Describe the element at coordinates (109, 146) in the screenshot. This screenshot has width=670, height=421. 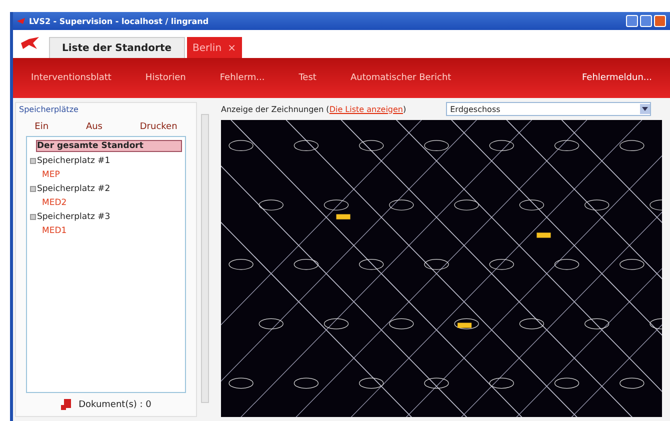
I see `tree-item: Der gesamte Standort` at that location.